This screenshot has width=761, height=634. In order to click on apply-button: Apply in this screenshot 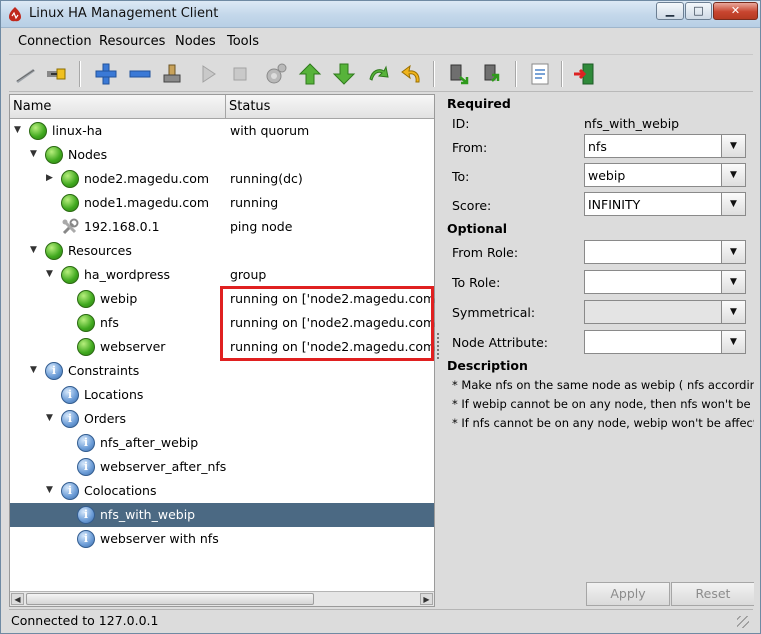, I will do `click(628, 594)`.